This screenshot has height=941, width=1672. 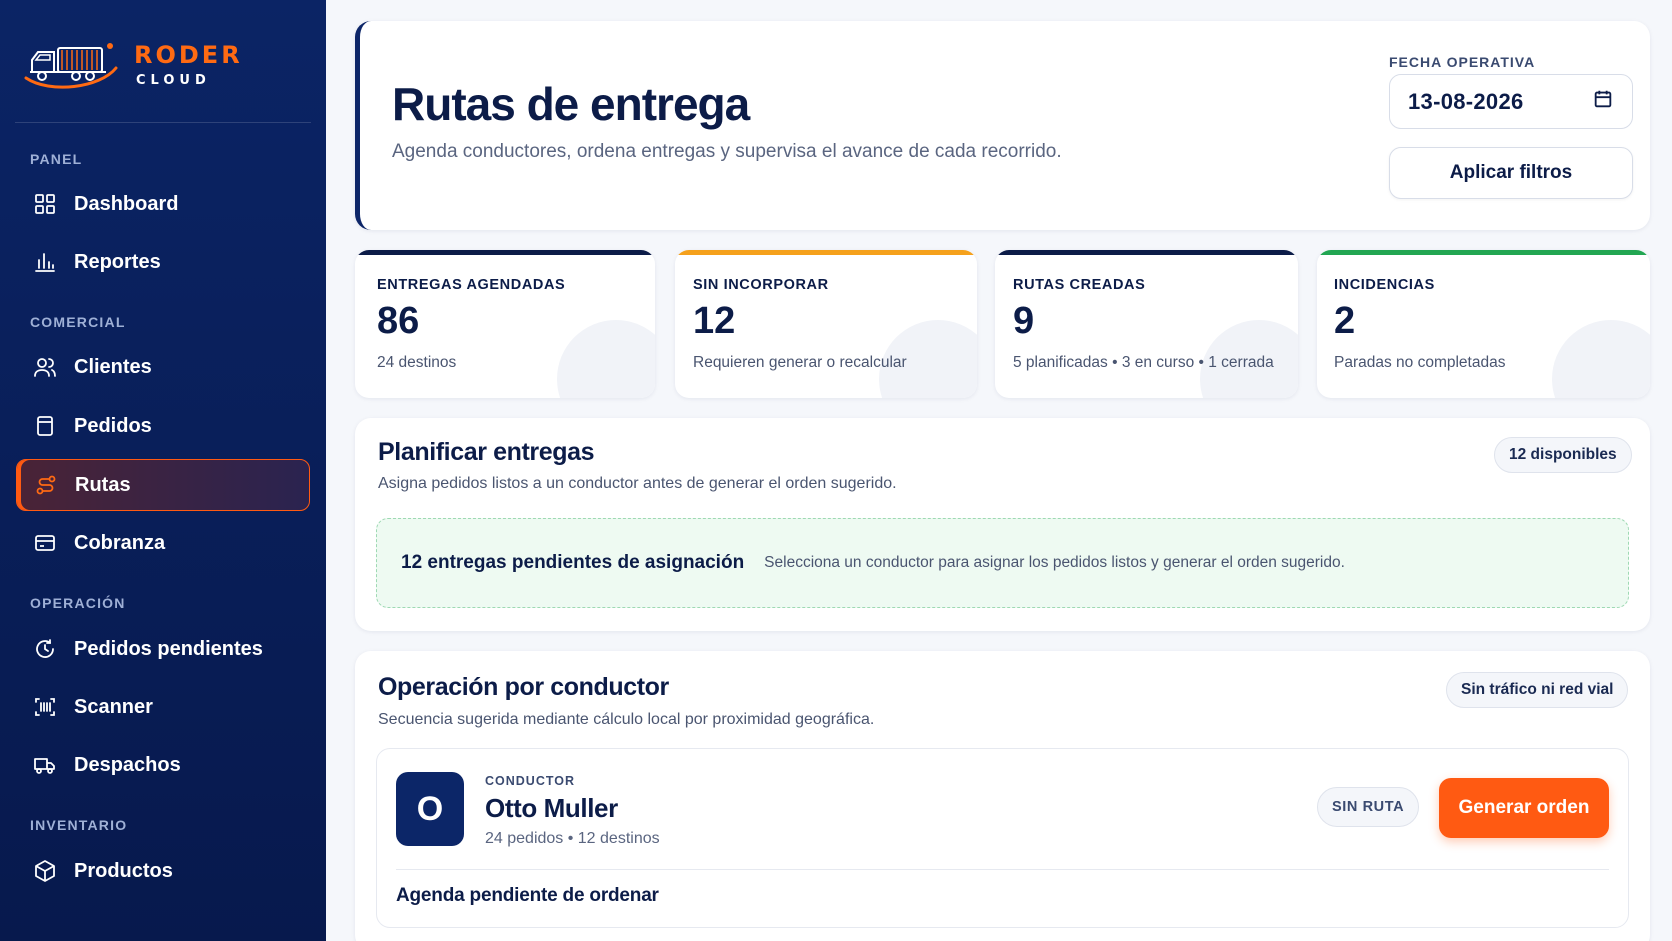 I want to click on clock-icon, so click(x=45, y=649).